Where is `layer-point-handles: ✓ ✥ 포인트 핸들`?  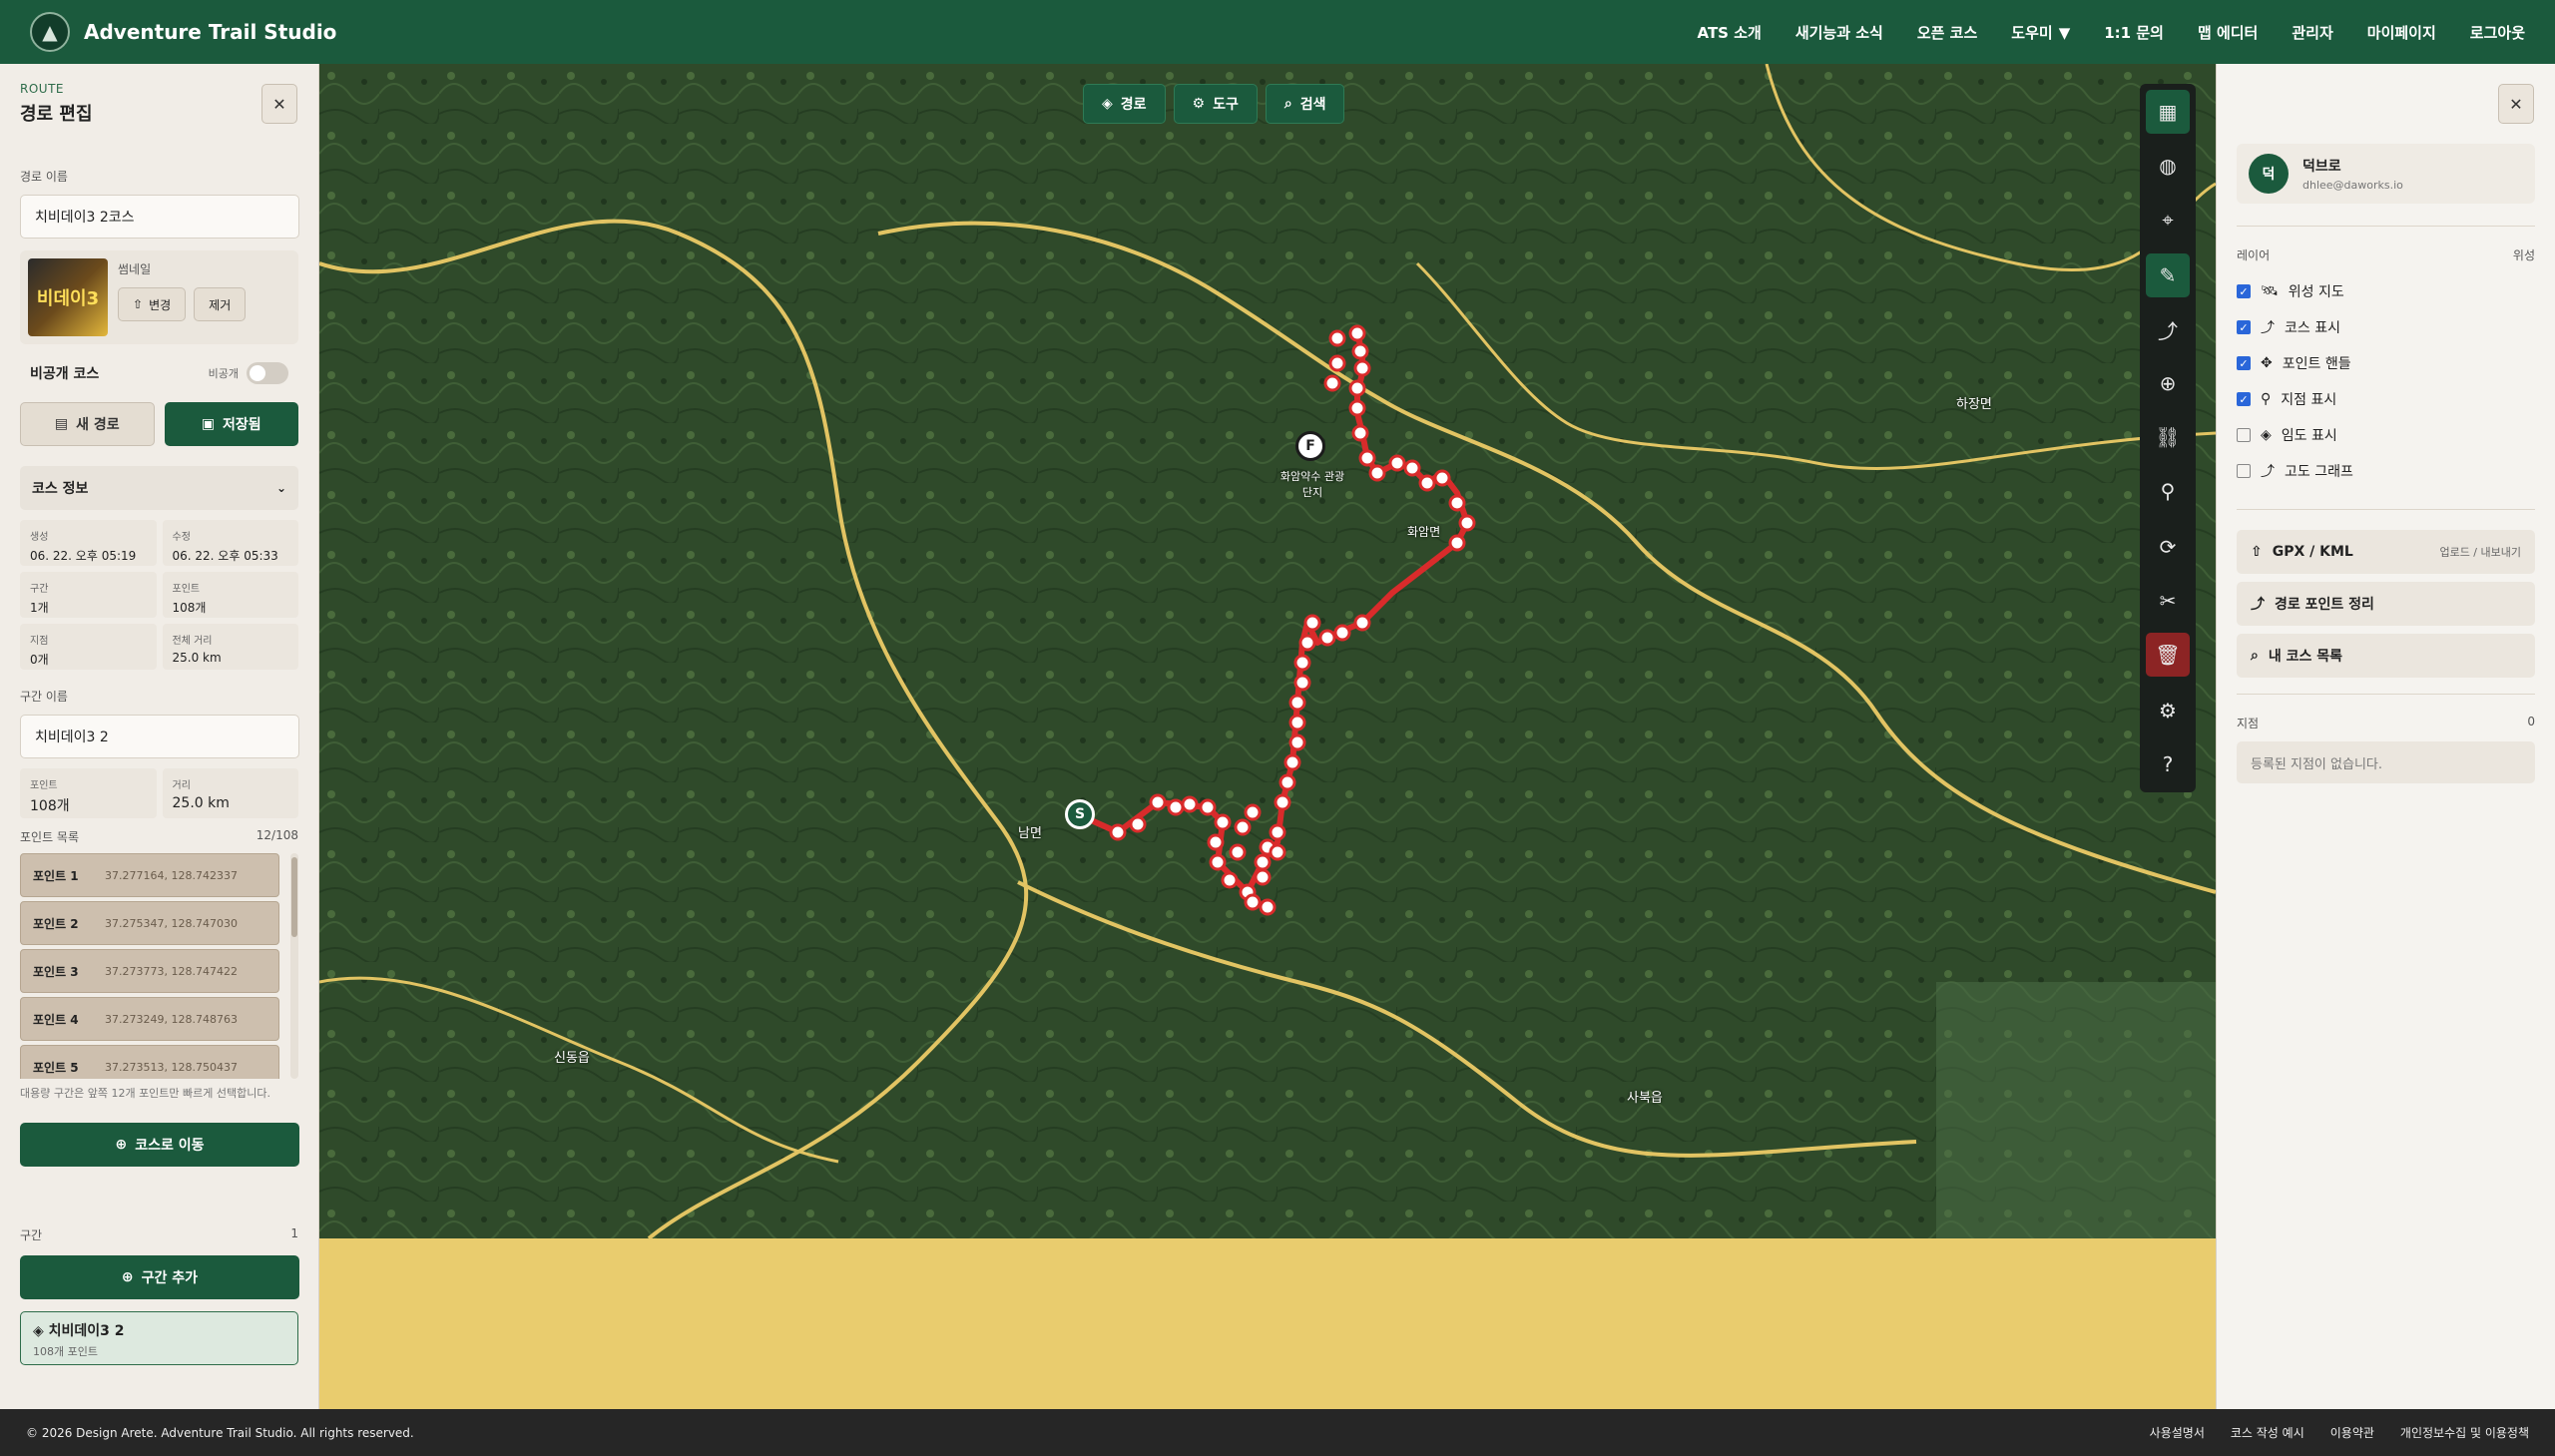
layer-point-handles: ✓ ✥ 포인트 핸들 is located at coordinates (2386, 363).